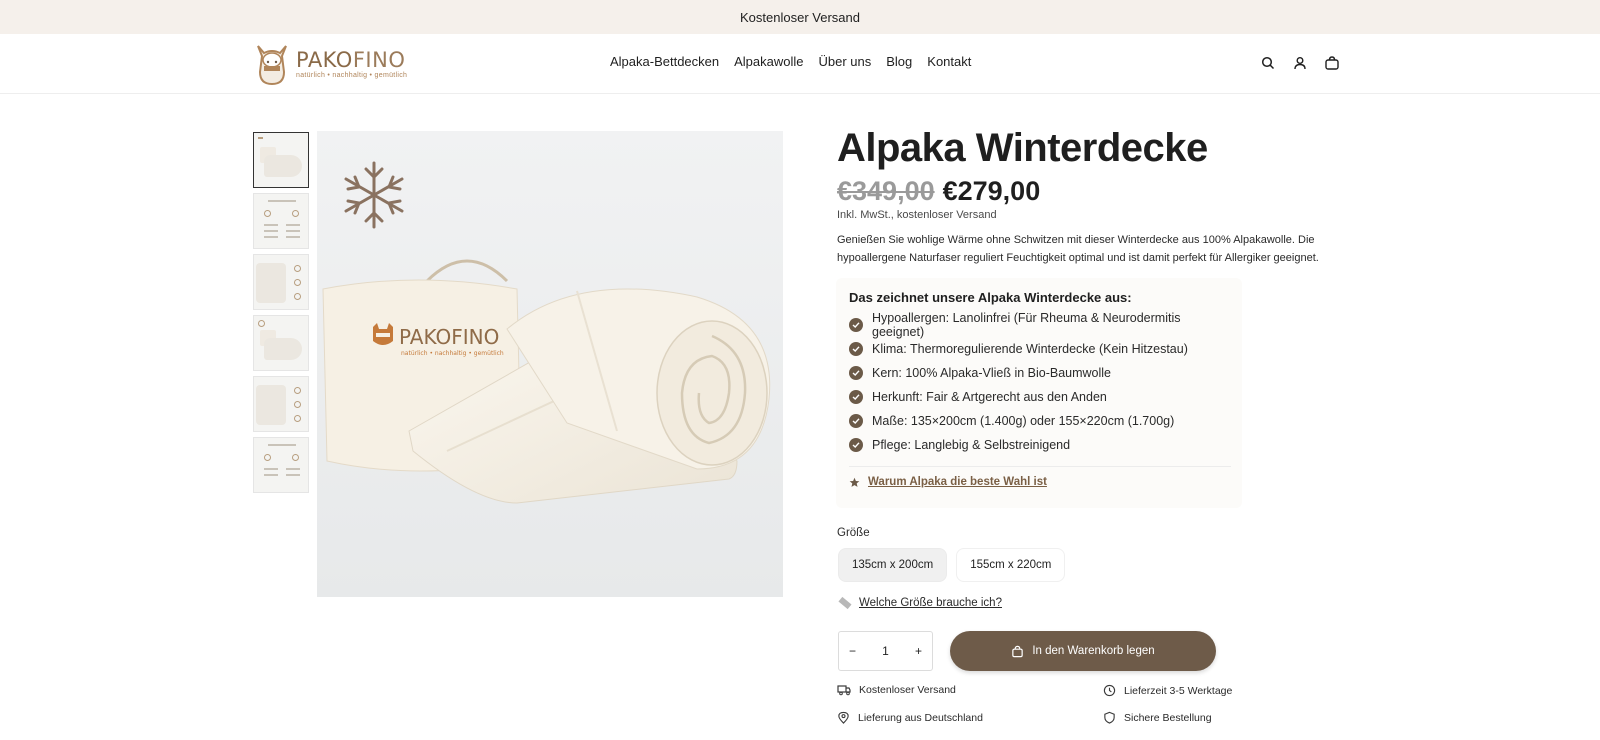  I want to click on price-original: €349,00, so click(886, 191).